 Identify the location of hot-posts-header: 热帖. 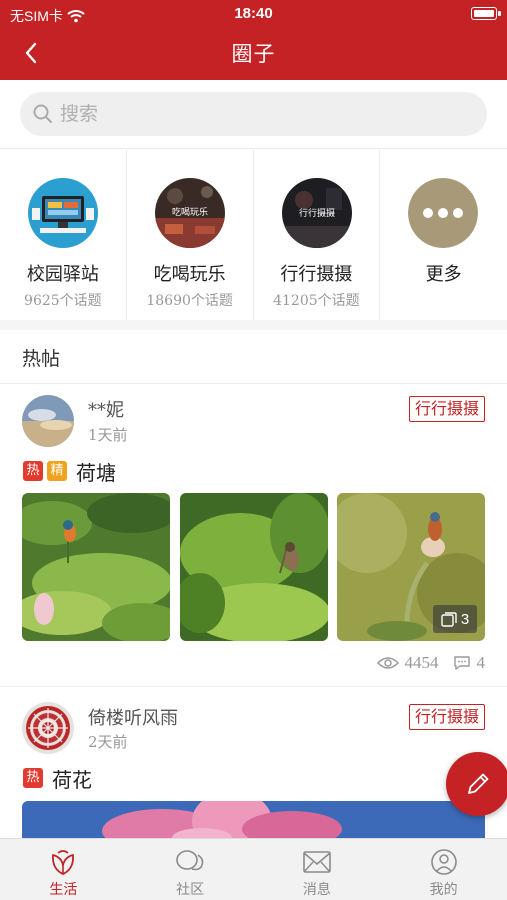
(253, 357).